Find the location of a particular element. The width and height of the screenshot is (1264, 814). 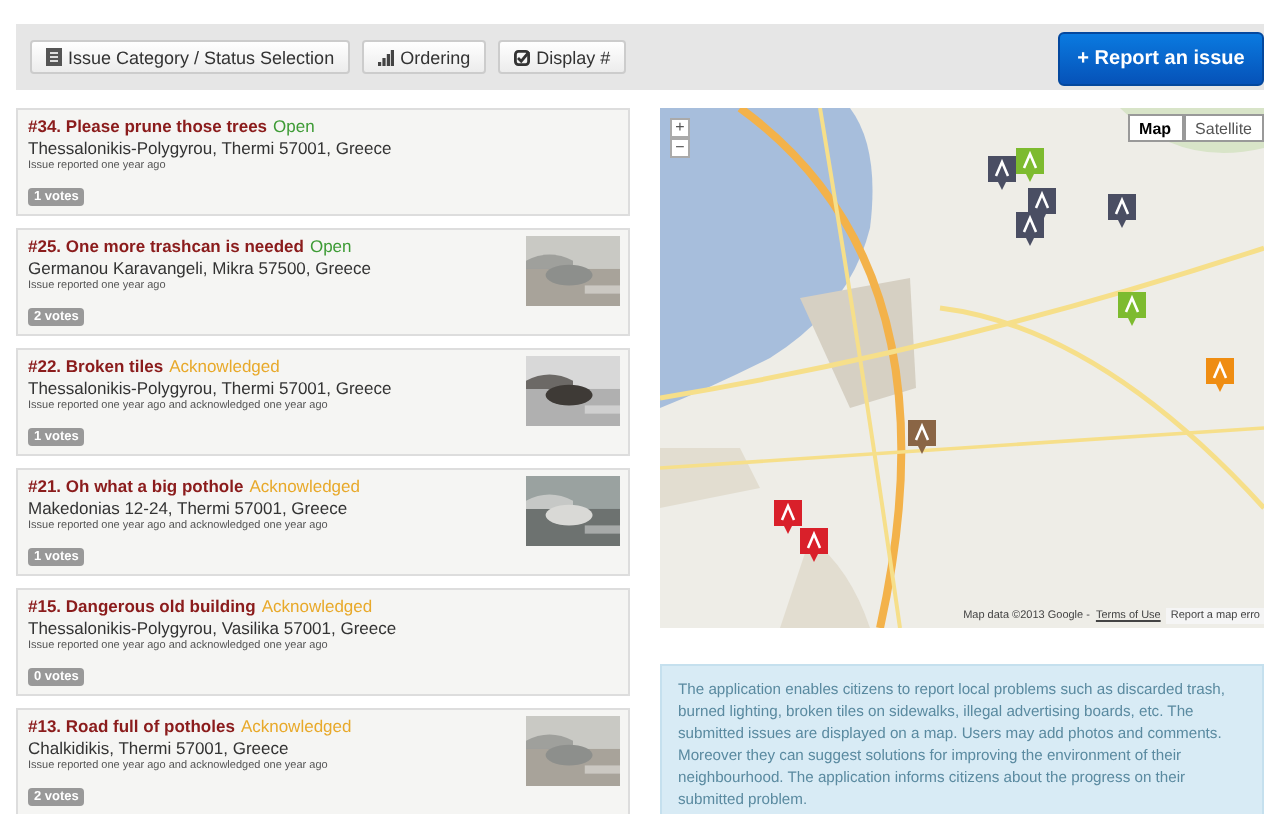

issue-title: #25. One more trashcan is needed is located at coordinates (166, 246).